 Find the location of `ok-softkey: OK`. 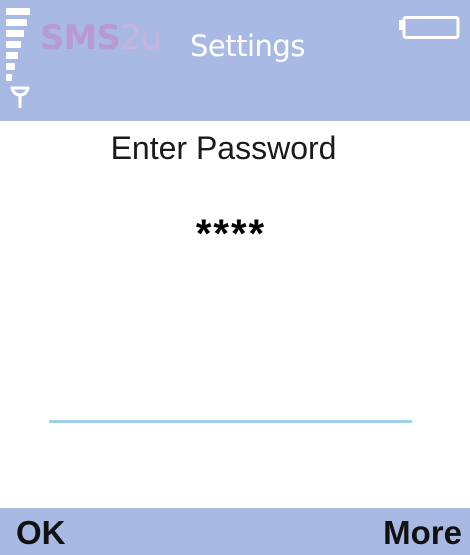

ok-softkey: OK is located at coordinates (41, 533).